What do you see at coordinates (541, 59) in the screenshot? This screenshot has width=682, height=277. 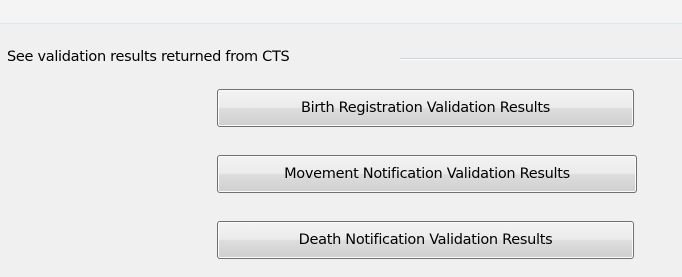 I see `group-box-border` at bounding box center [541, 59].